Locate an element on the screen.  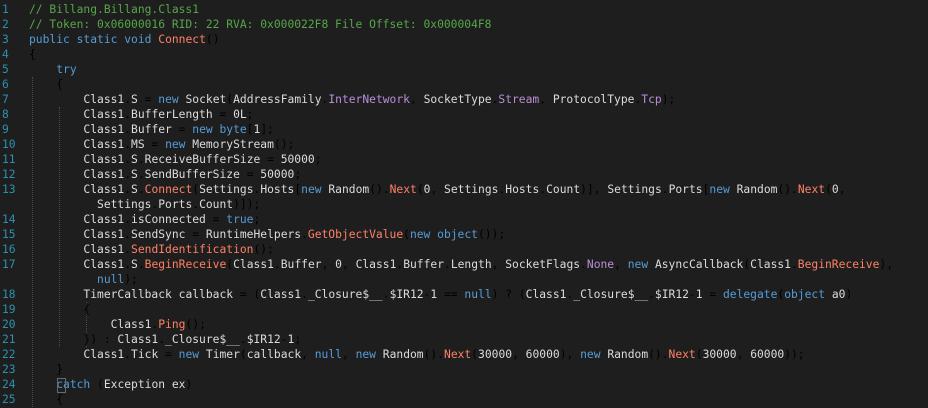
code-text: try is located at coordinates (66, 69).